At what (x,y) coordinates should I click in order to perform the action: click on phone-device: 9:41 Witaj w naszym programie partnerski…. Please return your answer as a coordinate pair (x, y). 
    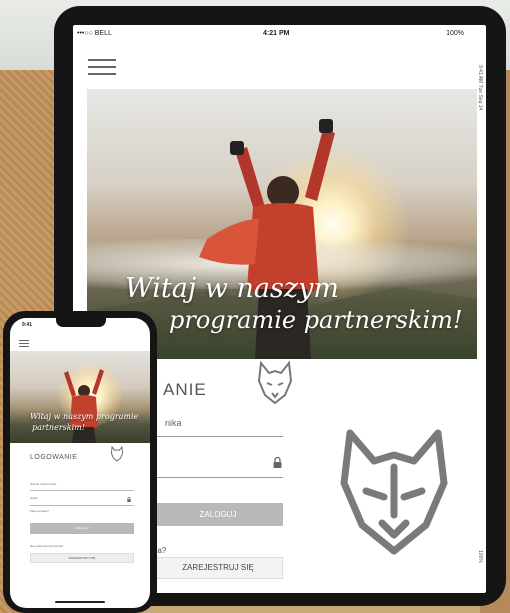
    Looking at the image, I should click on (80, 462).